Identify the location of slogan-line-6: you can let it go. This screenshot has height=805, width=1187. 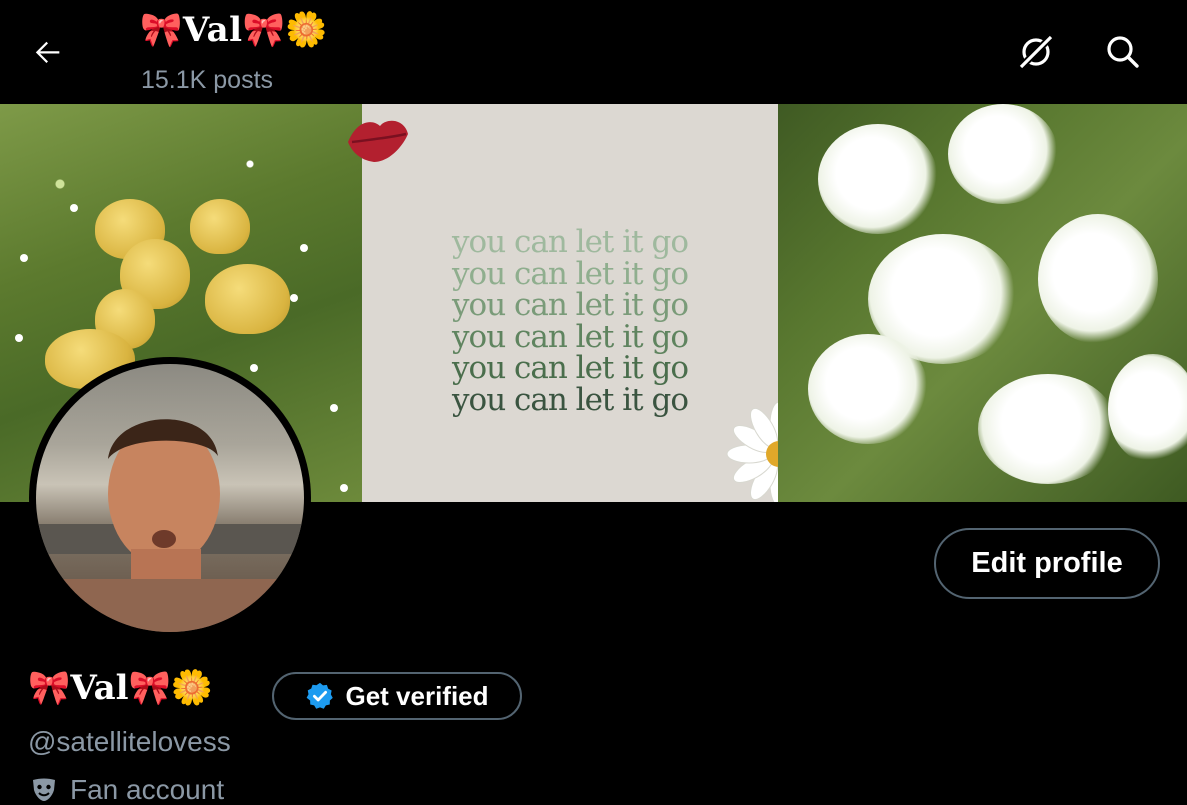
(570, 400).